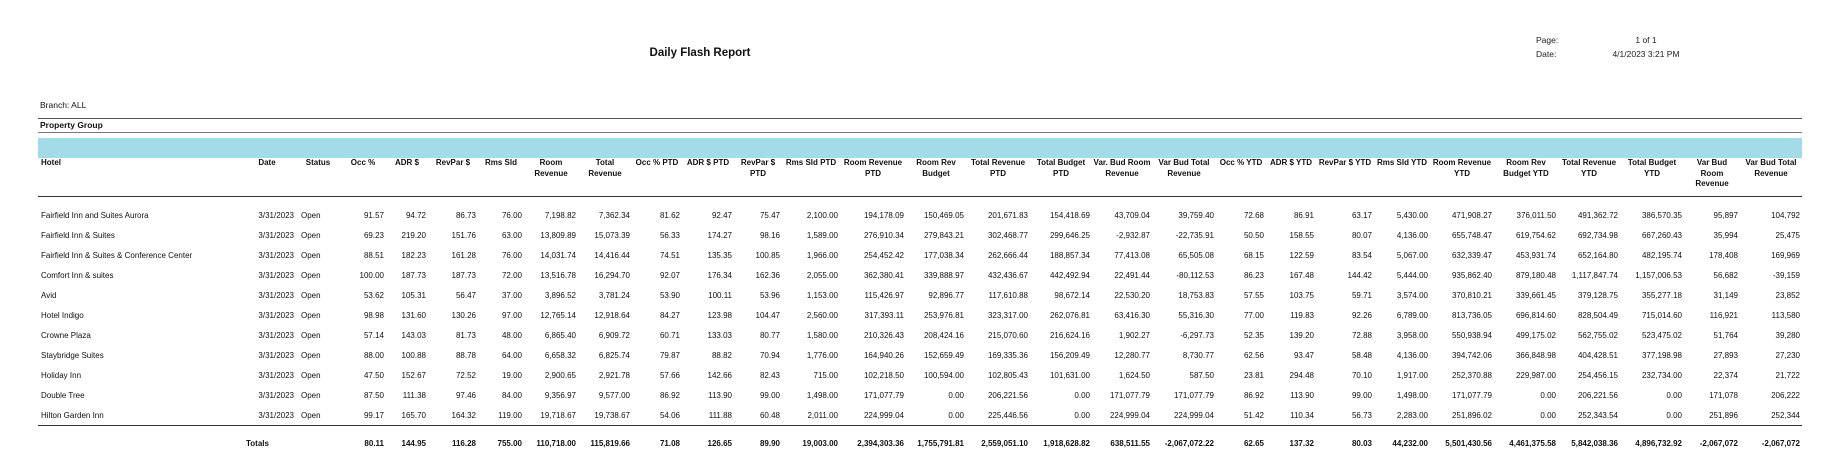 The image size is (1824, 467). I want to click on col-header: Rms Sld PTD, so click(811, 162).